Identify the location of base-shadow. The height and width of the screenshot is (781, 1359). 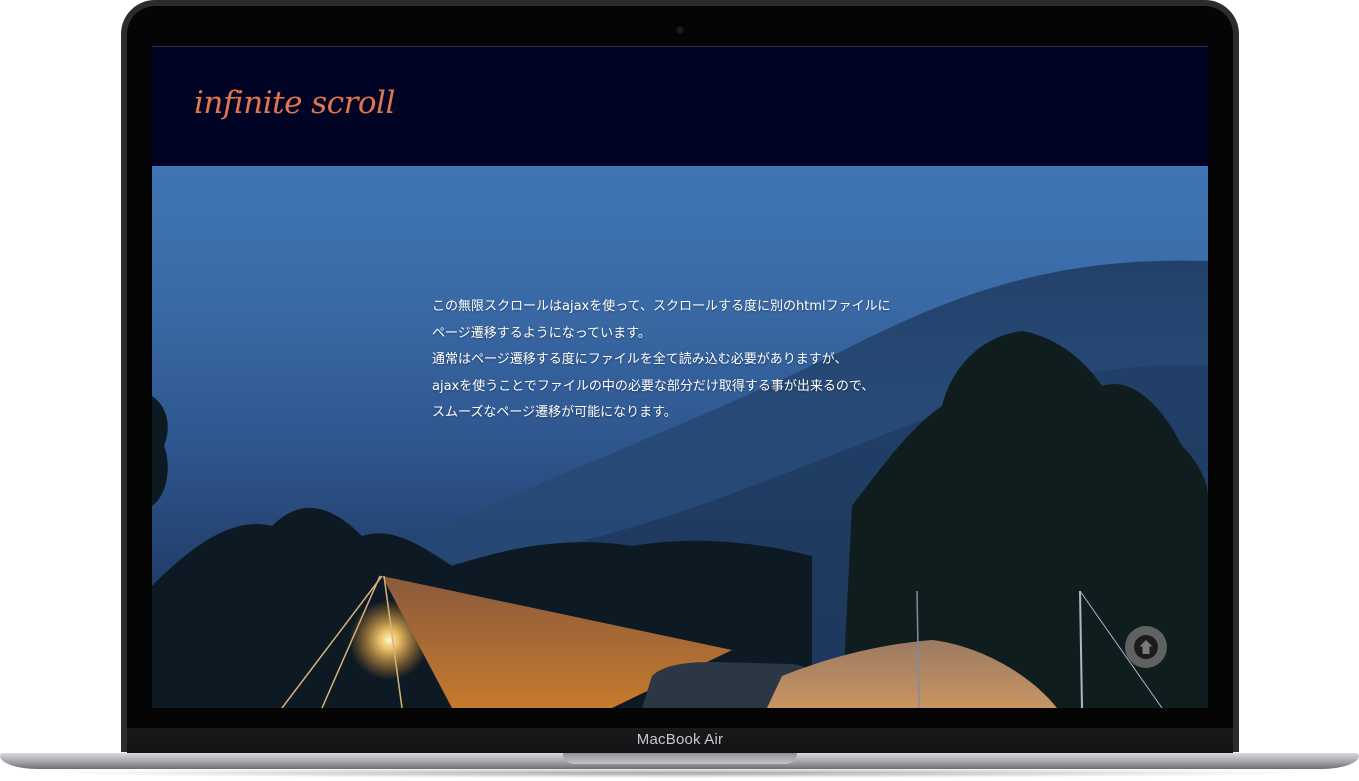
(679, 773).